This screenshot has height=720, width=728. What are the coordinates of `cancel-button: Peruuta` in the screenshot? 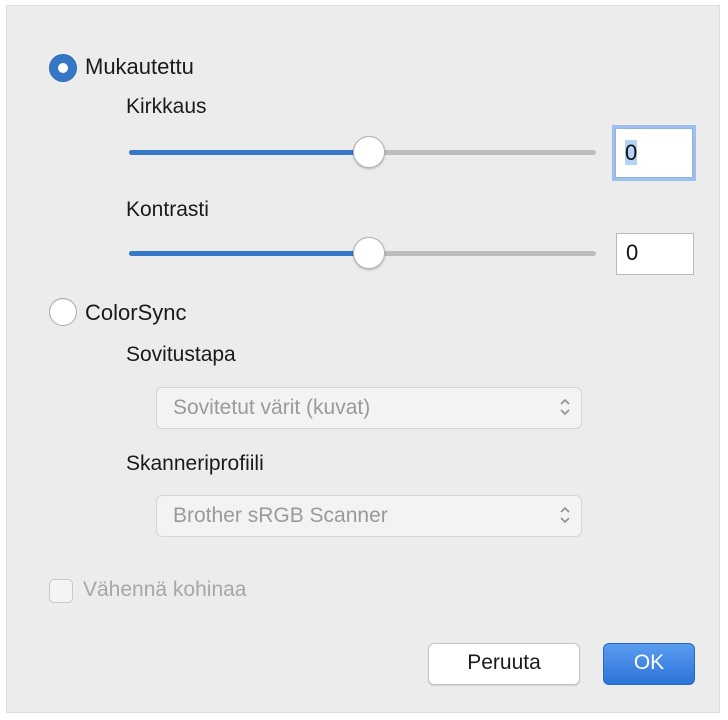 It's located at (504, 664).